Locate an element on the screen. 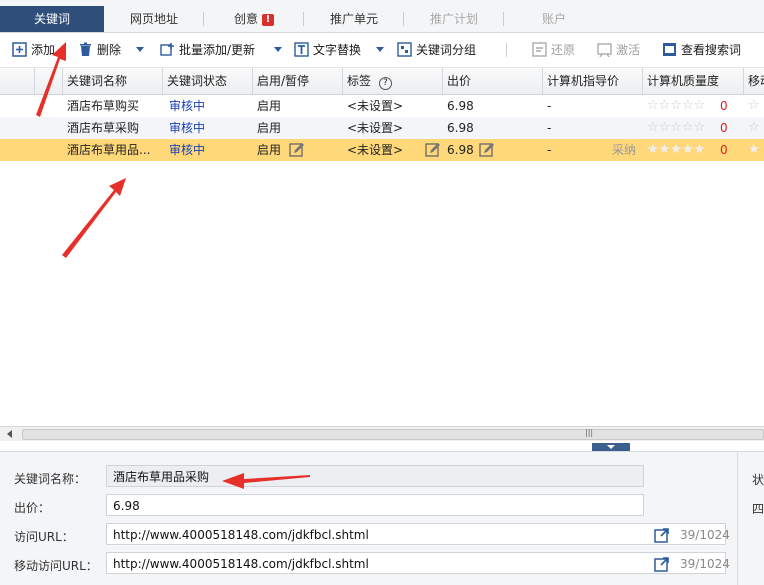  tab-bar: 关键词 网页地址 创意! 推广单元 推广计划 账户 is located at coordinates (382, 16).